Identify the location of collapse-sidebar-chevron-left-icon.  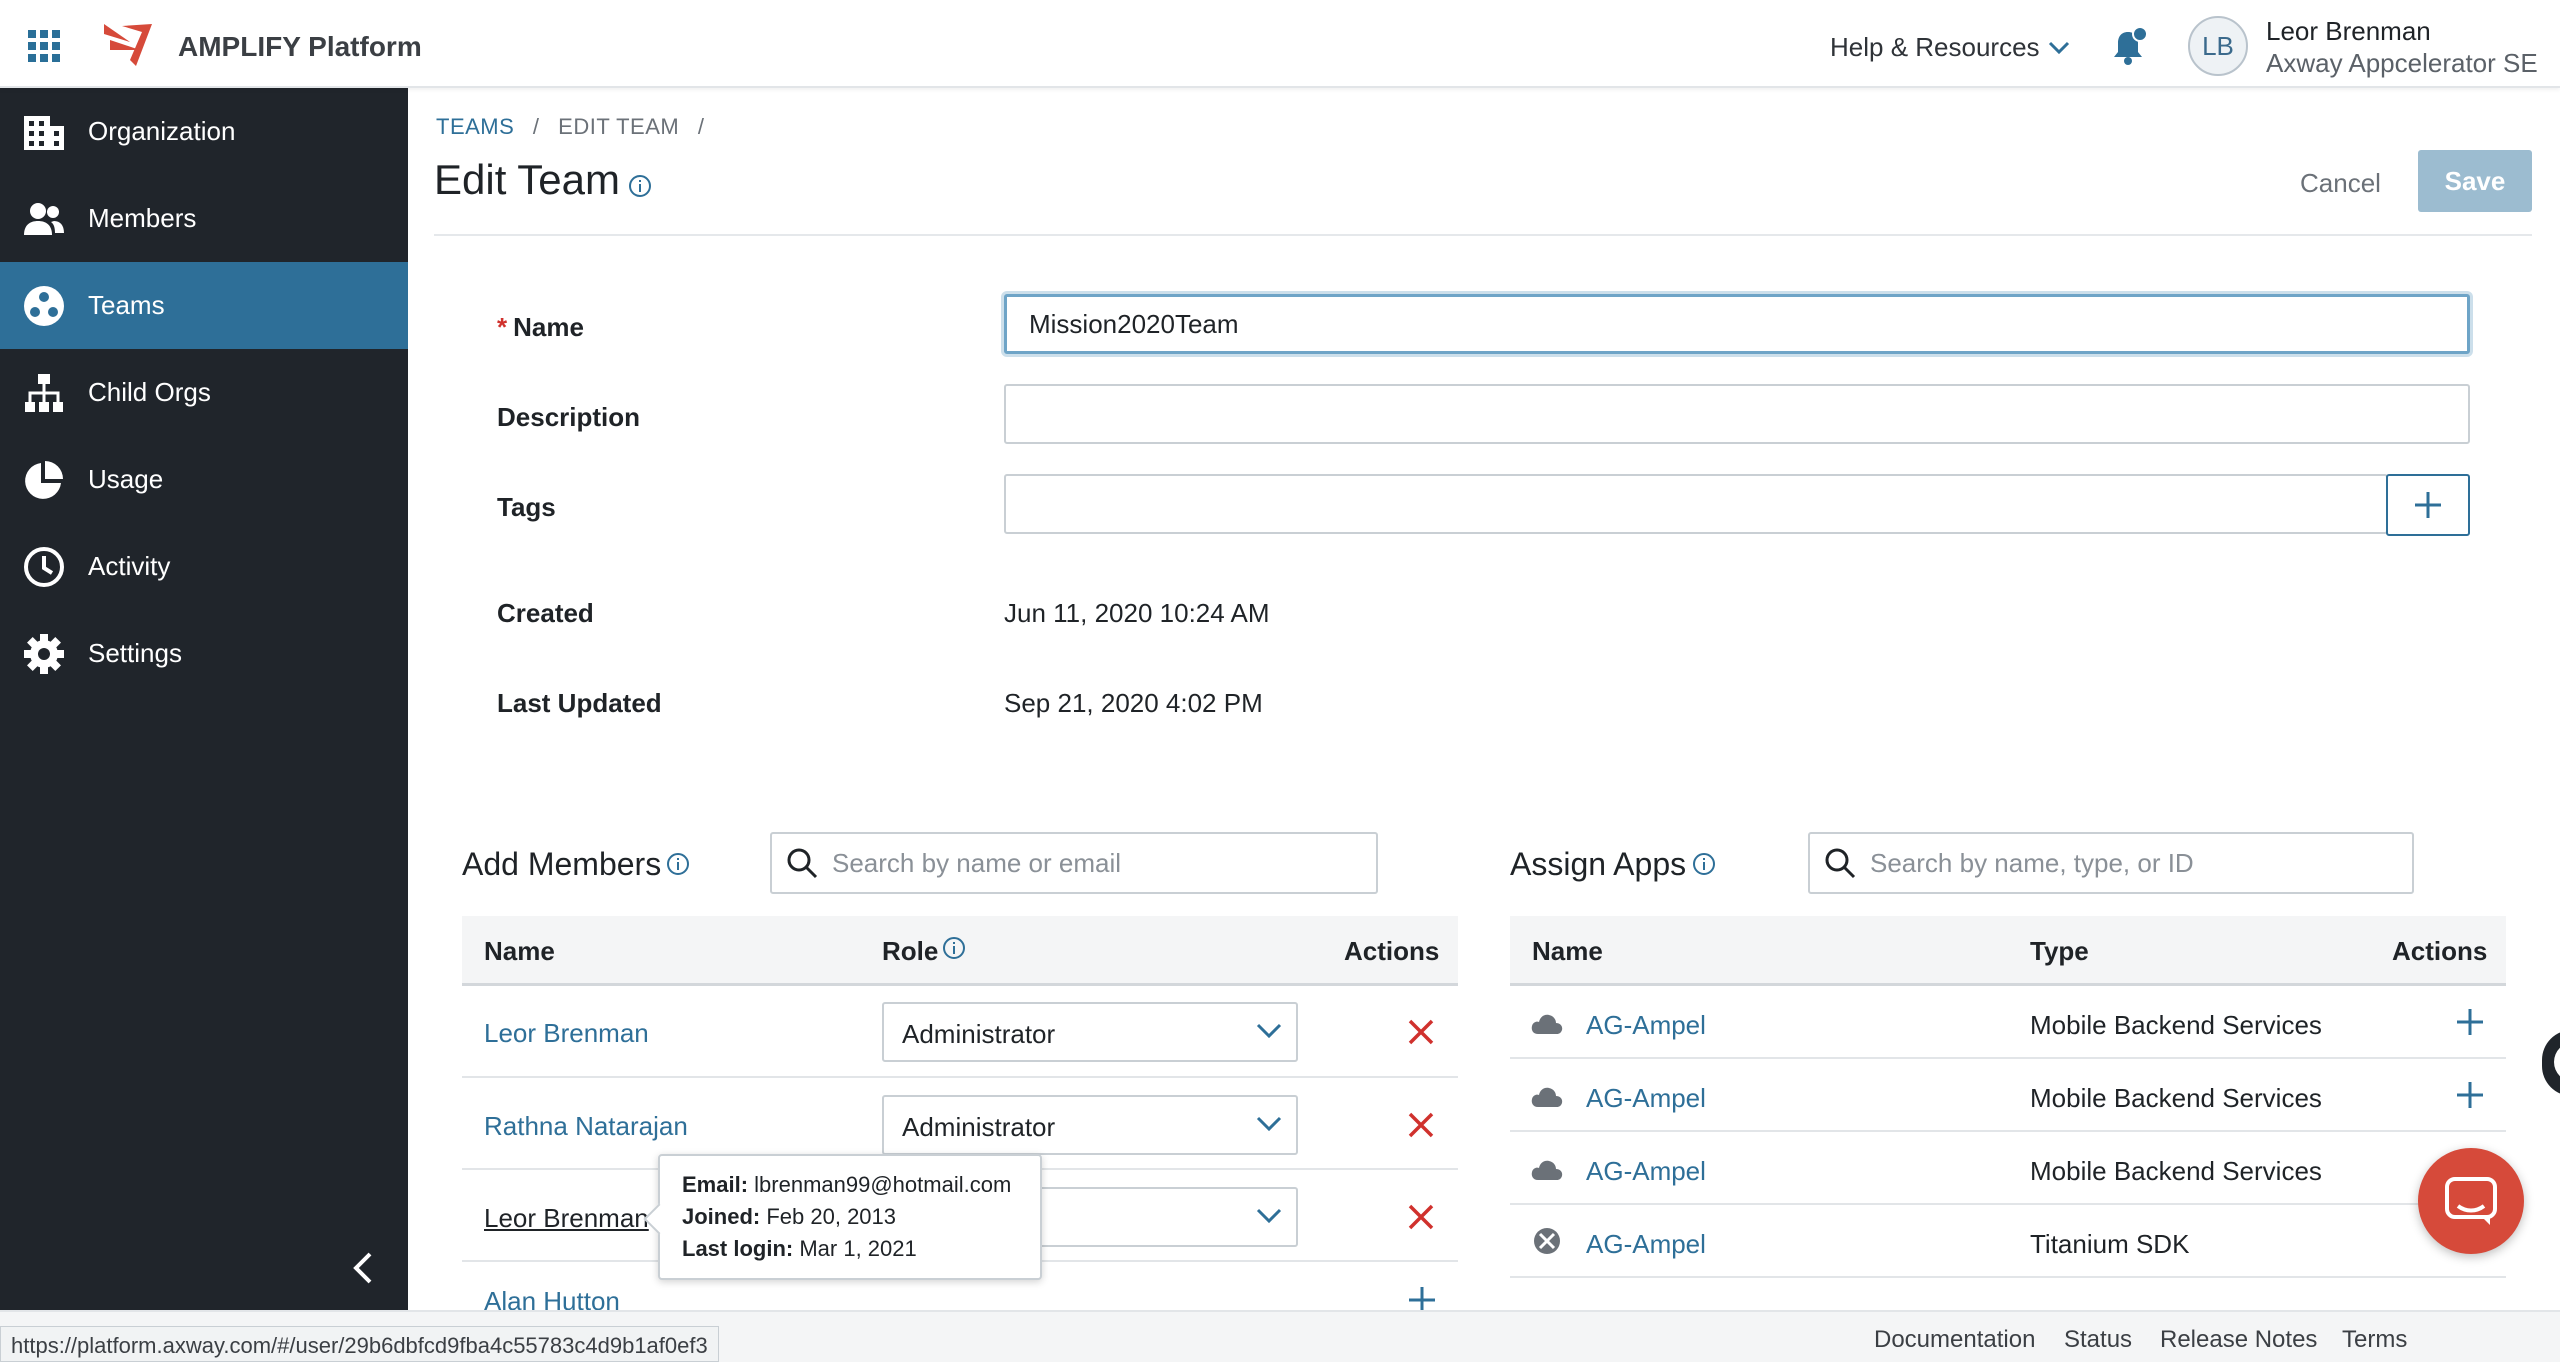
(364, 1268).